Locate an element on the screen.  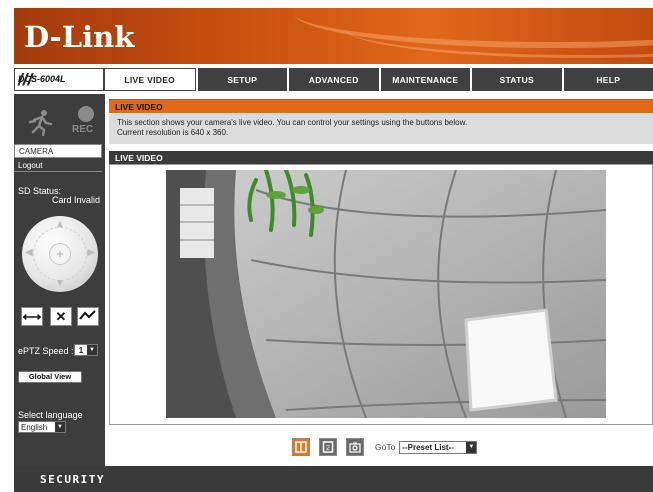
model-label: DCS-6004L /// is located at coordinates (59, 79).